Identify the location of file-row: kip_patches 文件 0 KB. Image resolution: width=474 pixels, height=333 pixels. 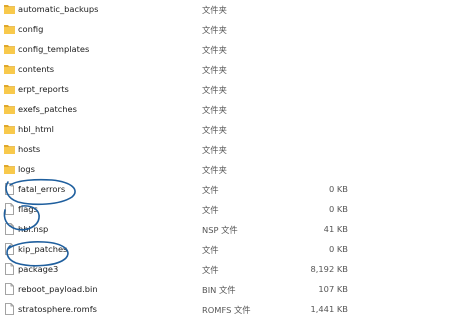
(237, 250).